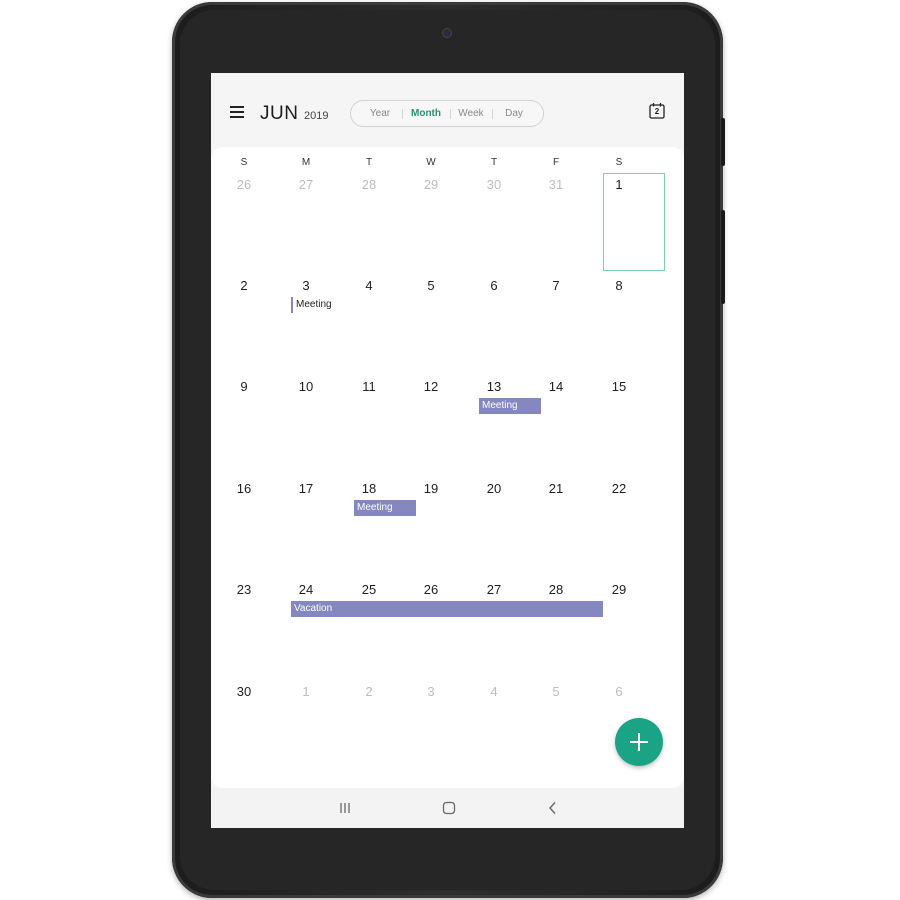  Describe the element at coordinates (553, 808) in the screenshot. I see `back-icon` at that location.